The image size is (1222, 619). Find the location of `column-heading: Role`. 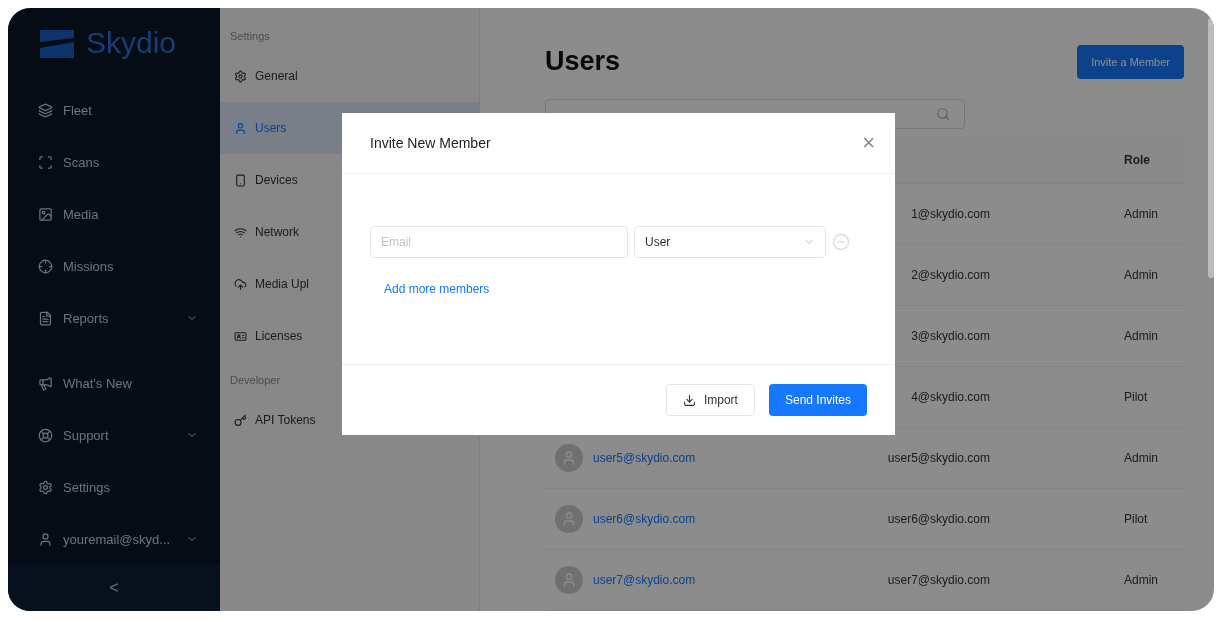

column-heading: Role is located at coordinates (1137, 160).